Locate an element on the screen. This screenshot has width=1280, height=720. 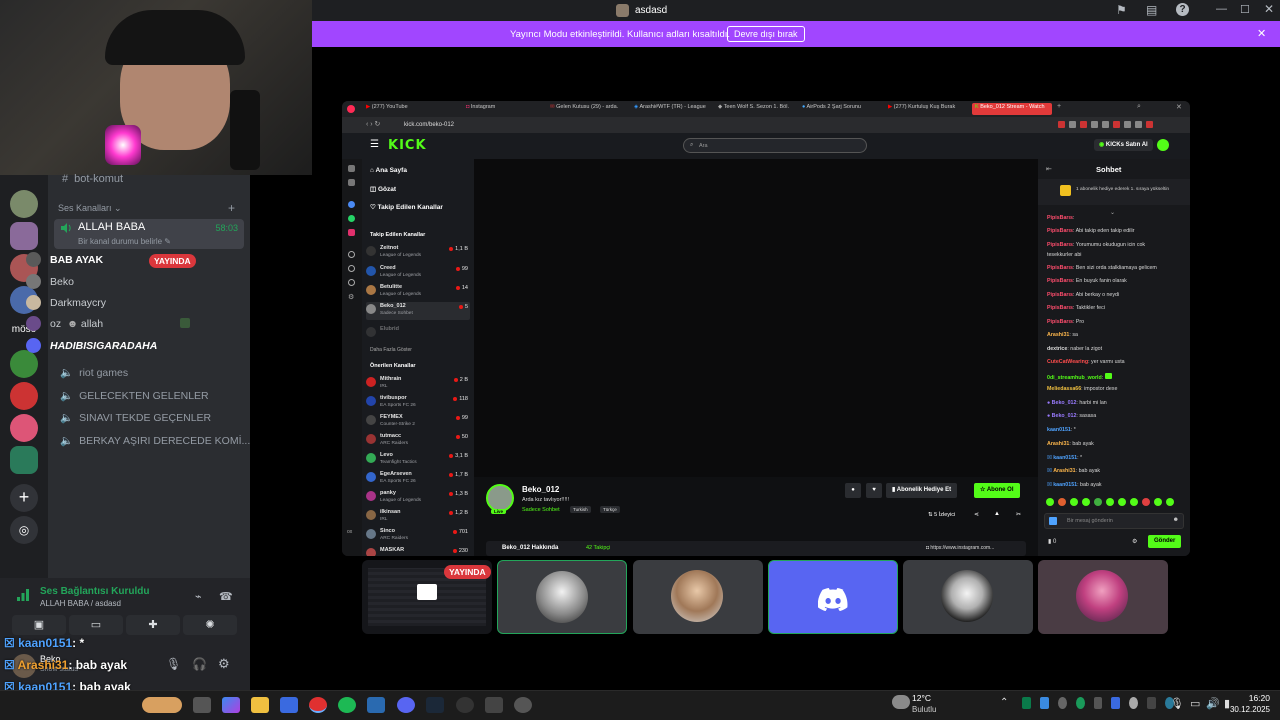
suggested-channel: EgeArseven EA Sports FC 26 1,7 B is located at coordinates (418, 479).